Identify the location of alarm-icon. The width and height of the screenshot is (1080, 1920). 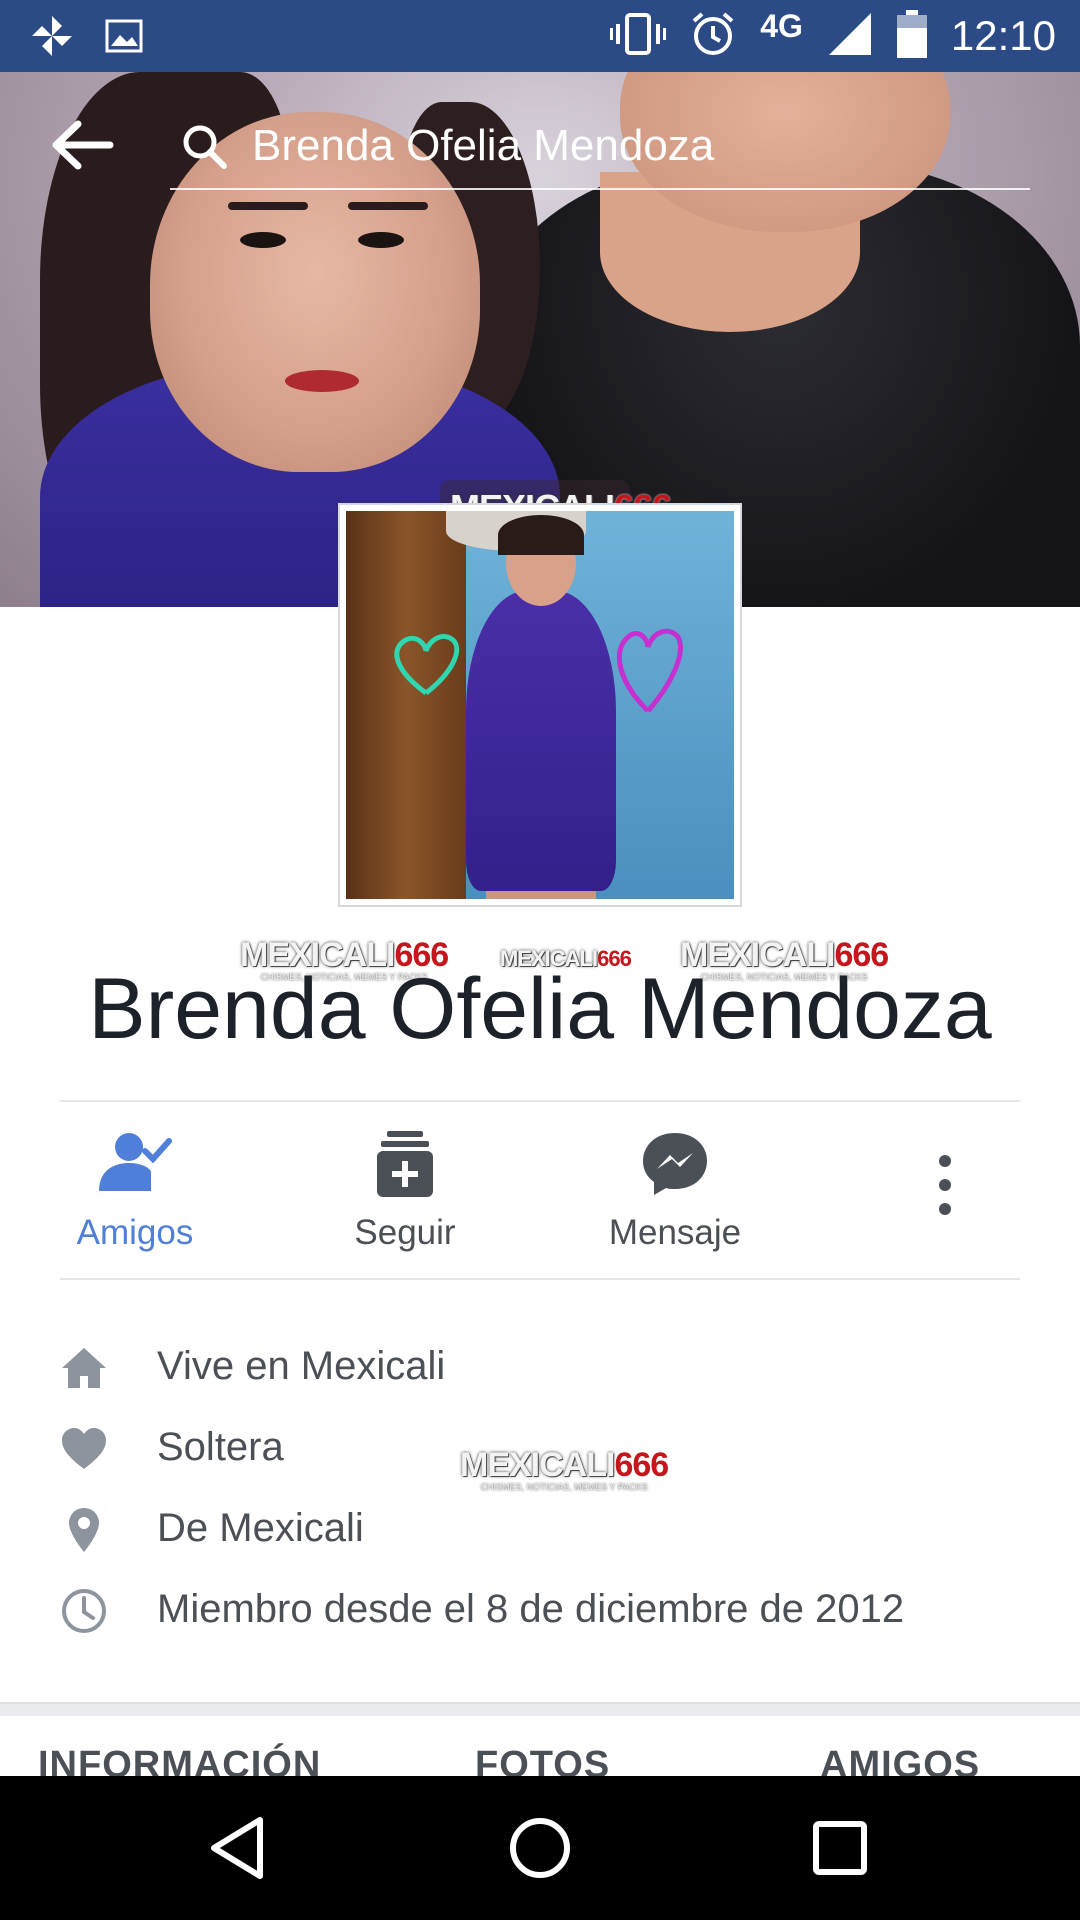
(713, 36).